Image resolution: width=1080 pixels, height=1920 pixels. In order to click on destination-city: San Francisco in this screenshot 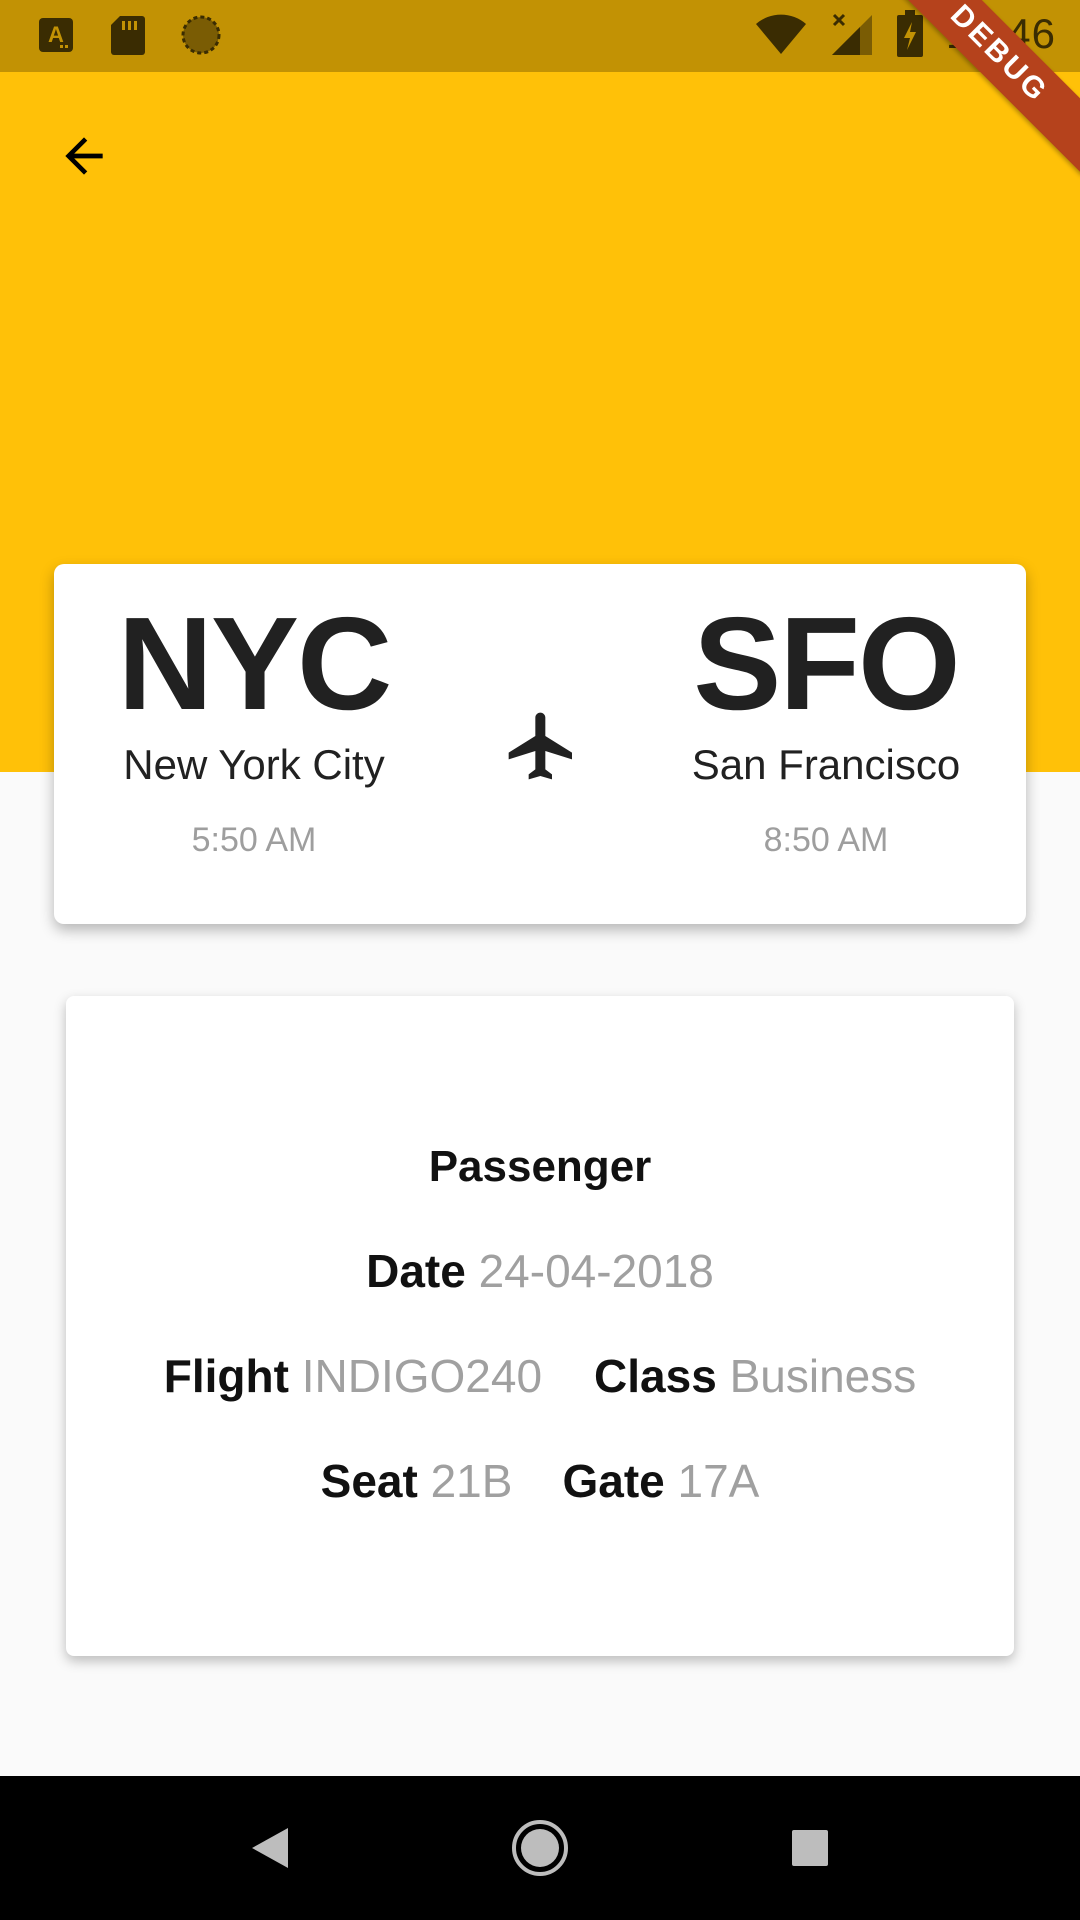, I will do `click(826, 764)`.